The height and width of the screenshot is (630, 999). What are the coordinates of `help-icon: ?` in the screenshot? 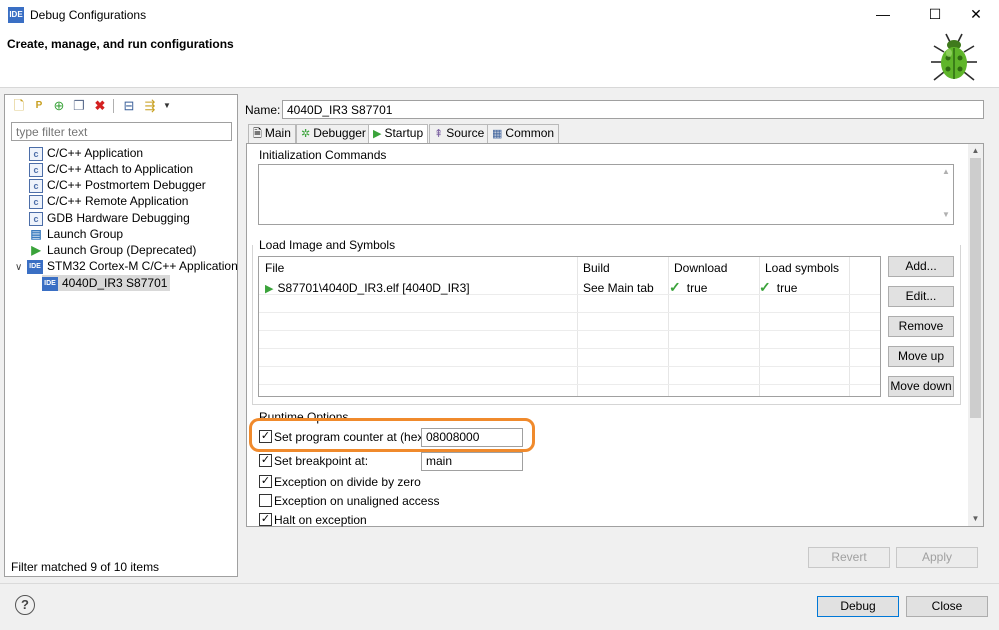 It's located at (25, 605).